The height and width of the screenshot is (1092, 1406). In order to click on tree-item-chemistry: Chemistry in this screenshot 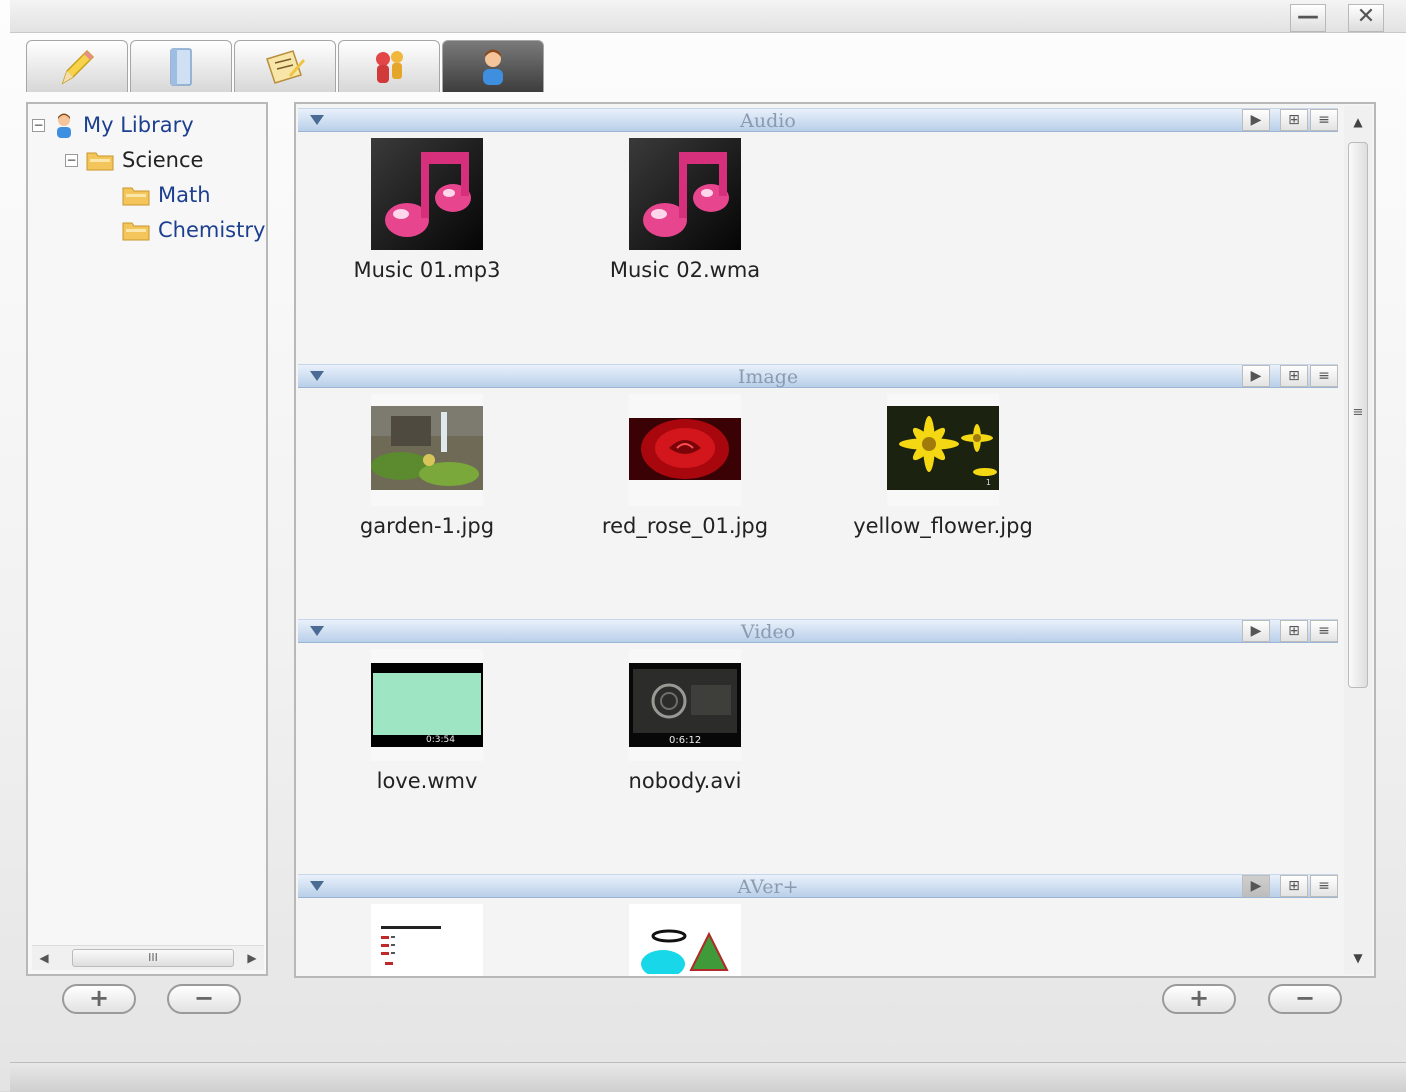, I will do `click(193, 230)`.